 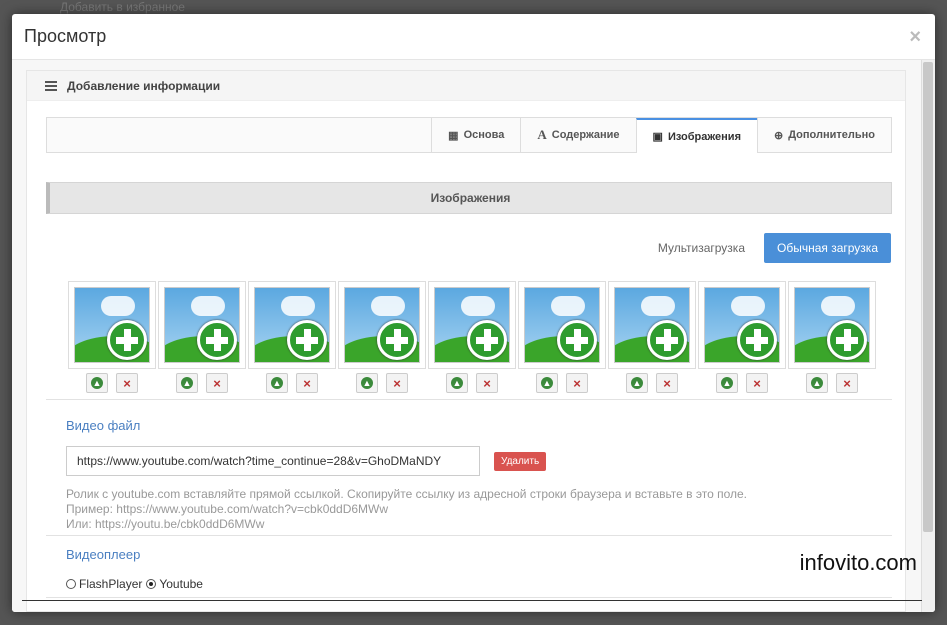 I want to click on tab-label: Дополнительно, so click(x=831, y=135).